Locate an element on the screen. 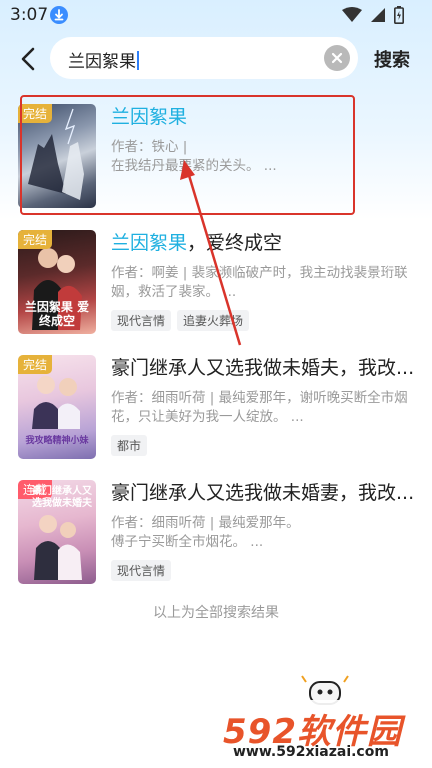 The image size is (432, 768). back-button is located at coordinates (29, 59).